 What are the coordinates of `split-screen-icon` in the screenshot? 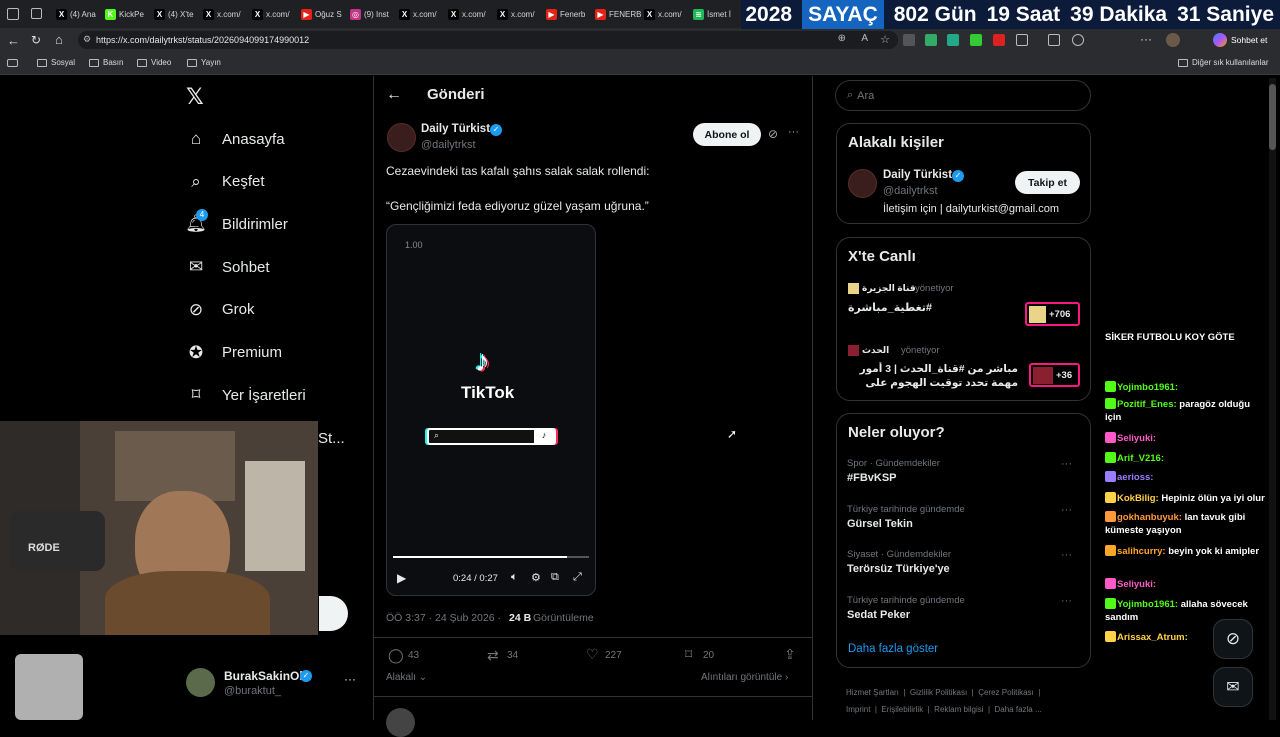 It's located at (1054, 40).